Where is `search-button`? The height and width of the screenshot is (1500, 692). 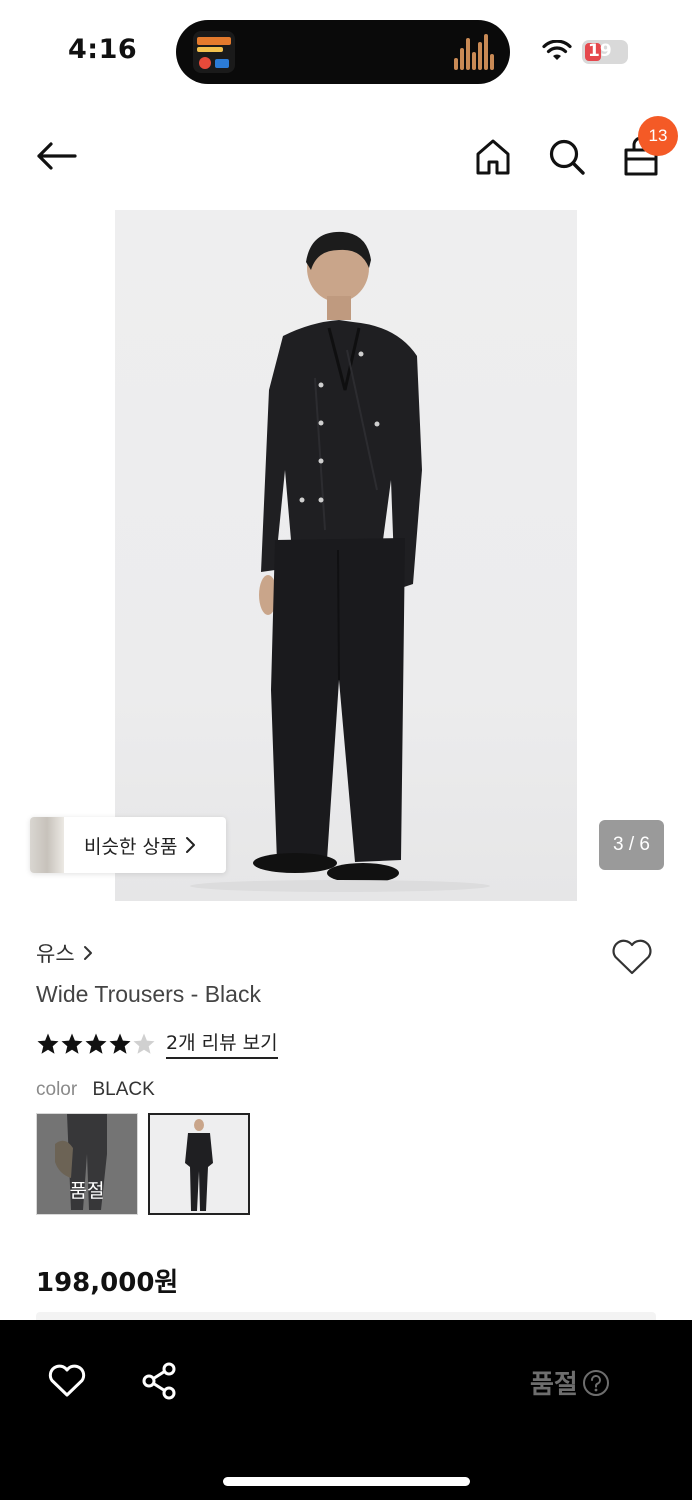 search-button is located at coordinates (567, 157).